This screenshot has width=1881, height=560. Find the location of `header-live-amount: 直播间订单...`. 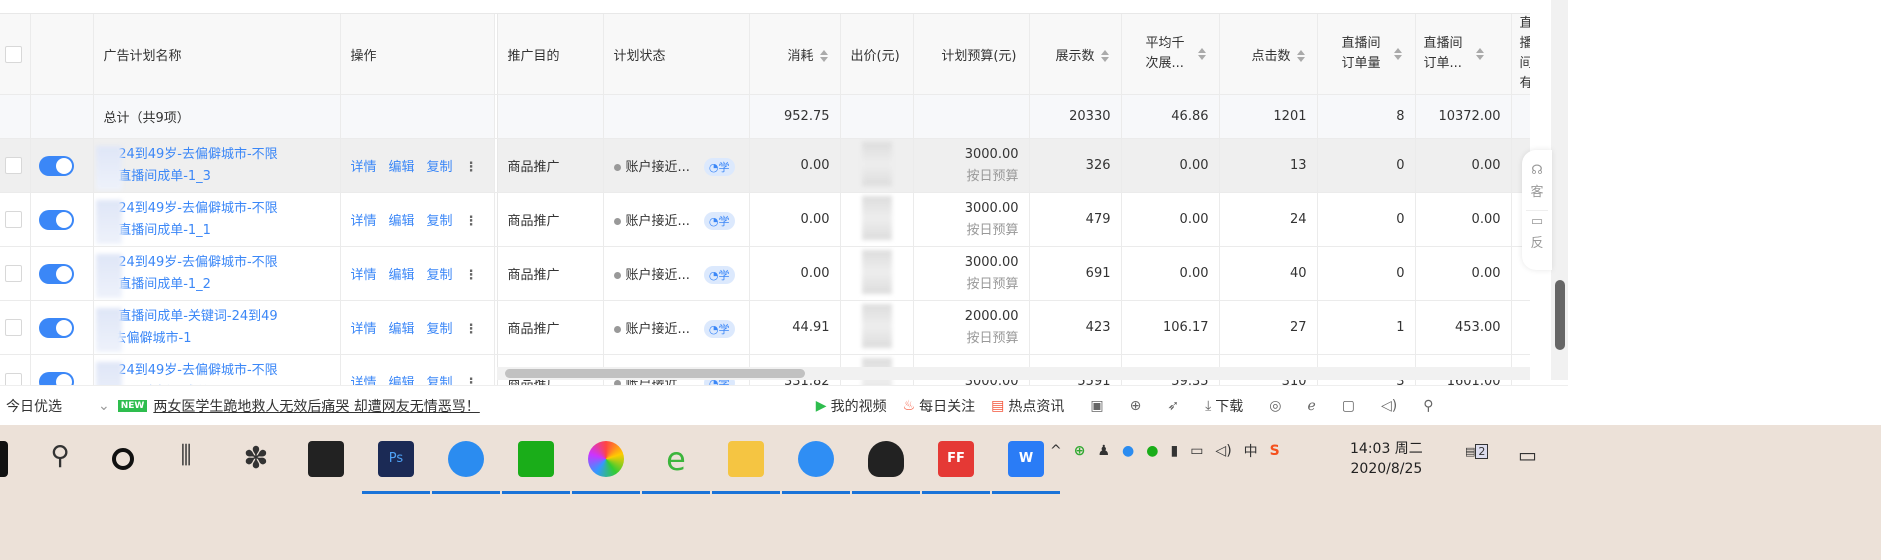

header-live-amount: 直播间订单... is located at coordinates (1463, 54).